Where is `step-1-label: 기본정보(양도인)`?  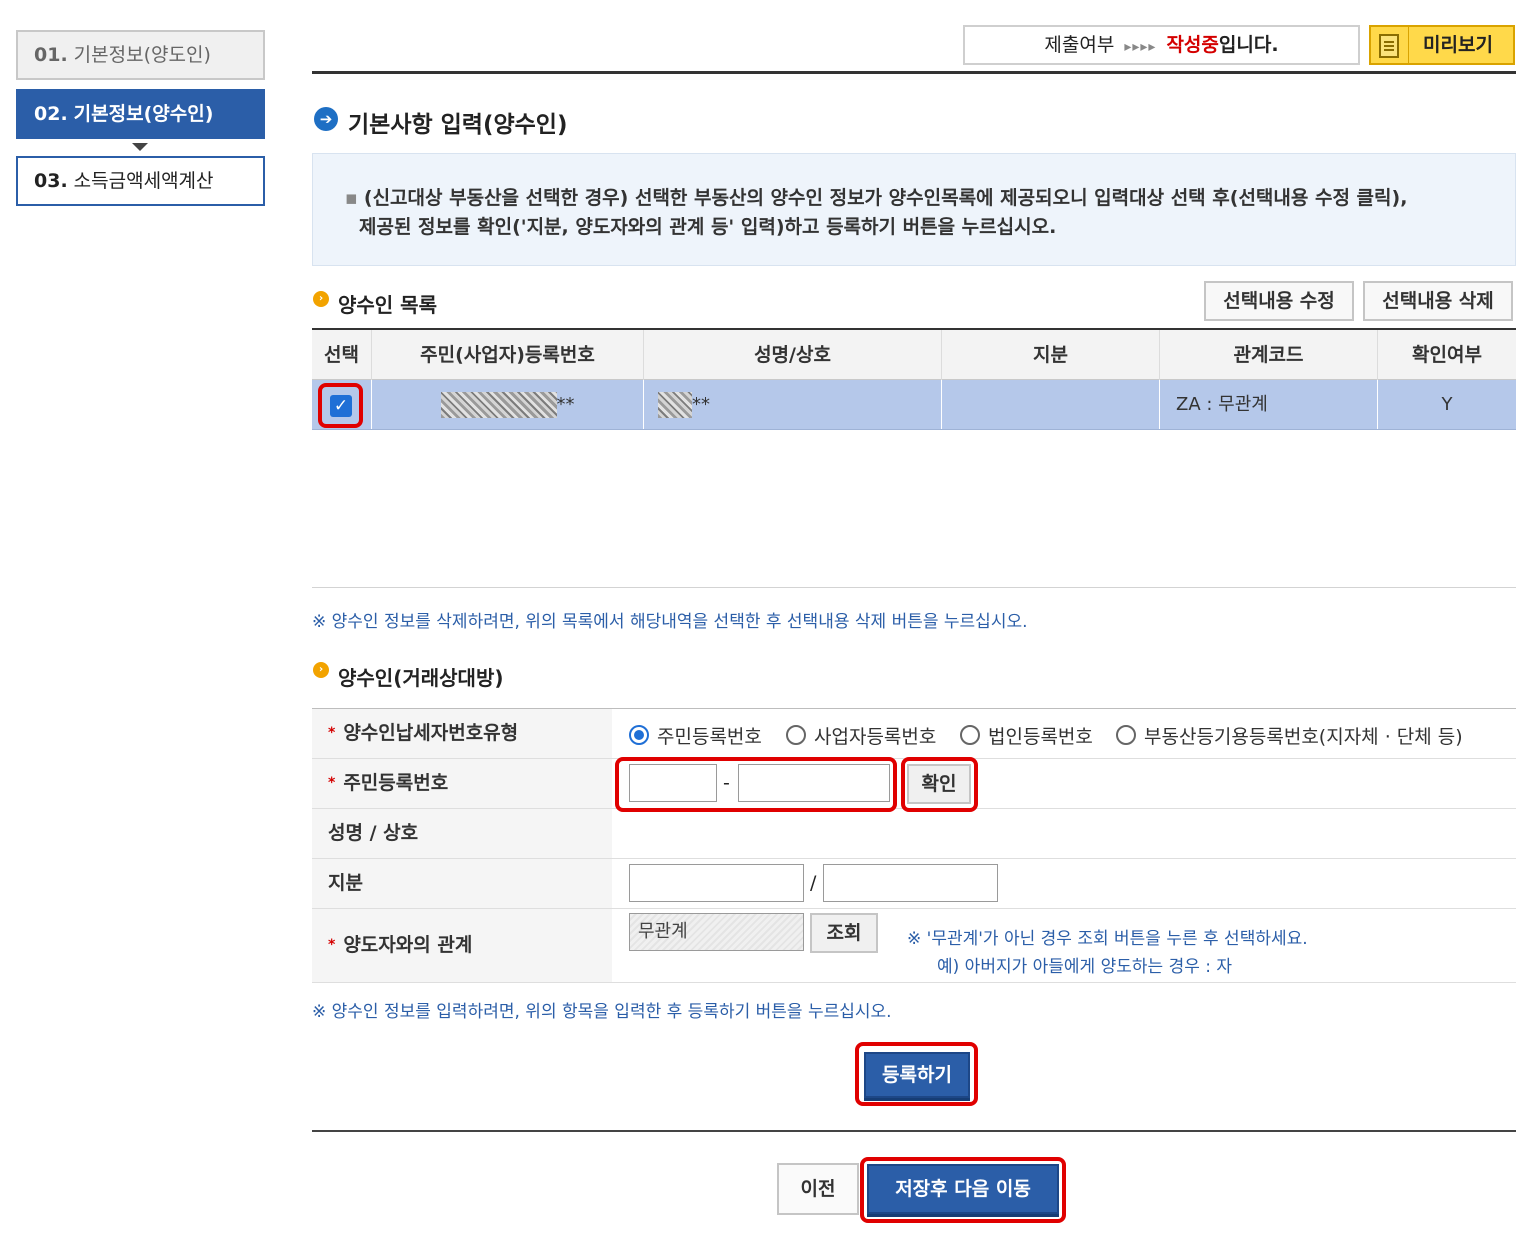
step-1-label: 기본정보(양도인) is located at coordinates (142, 55).